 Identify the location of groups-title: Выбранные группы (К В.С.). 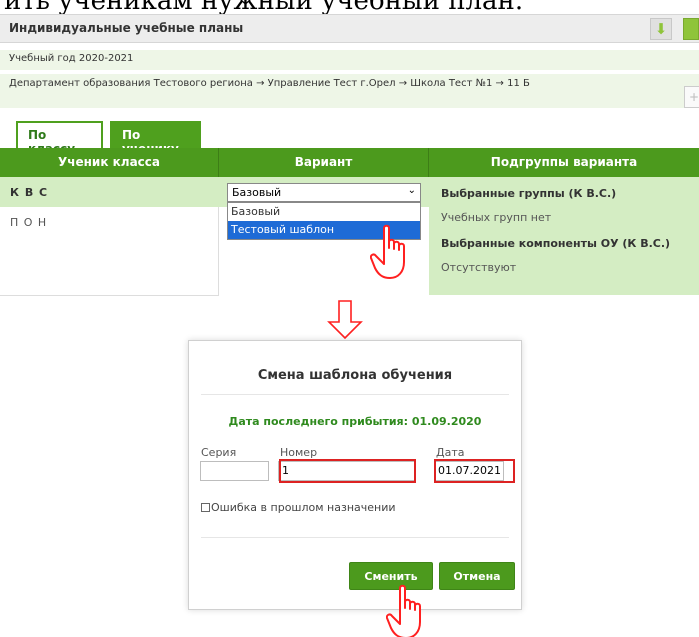
(529, 193).